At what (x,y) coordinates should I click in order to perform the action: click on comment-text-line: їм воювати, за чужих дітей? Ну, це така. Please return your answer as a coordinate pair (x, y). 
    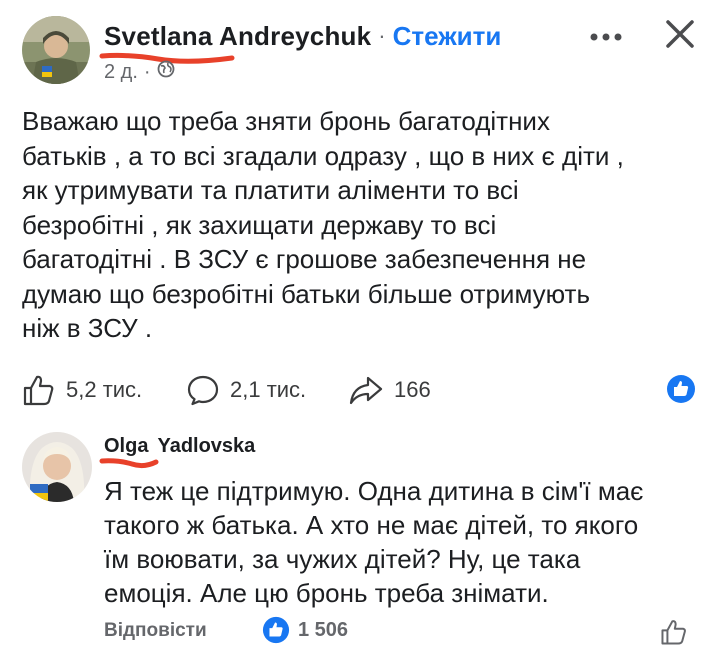
    Looking at the image, I should click on (342, 559).